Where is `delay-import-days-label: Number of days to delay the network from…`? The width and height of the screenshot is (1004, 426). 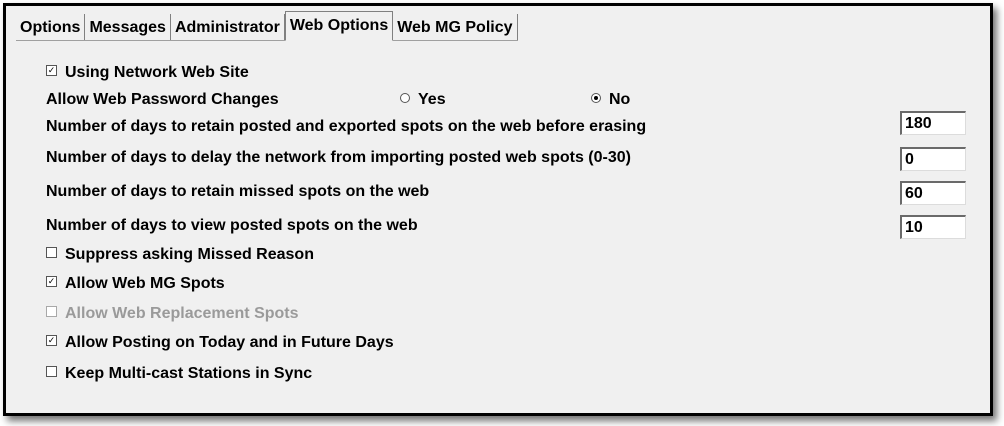 delay-import-days-label: Number of days to delay the network from… is located at coordinates (338, 157).